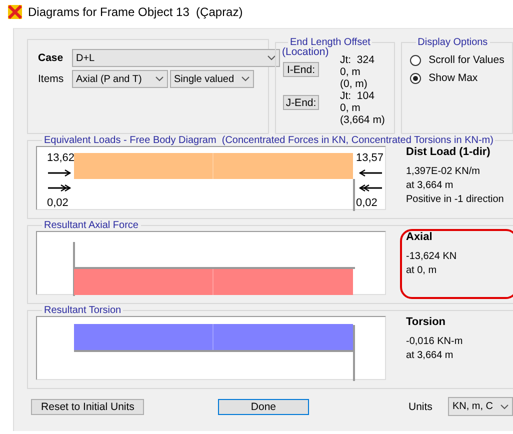  Describe the element at coordinates (331, 42) in the screenshot. I see `group-title: End Length Offset` at that location.